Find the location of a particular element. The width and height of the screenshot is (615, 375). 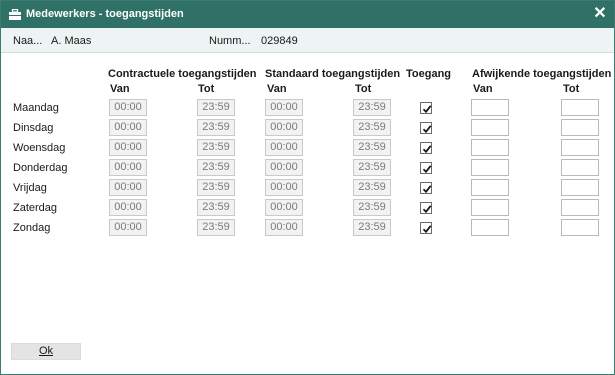

number-value: 029849 is located at coordinates (279, 41).